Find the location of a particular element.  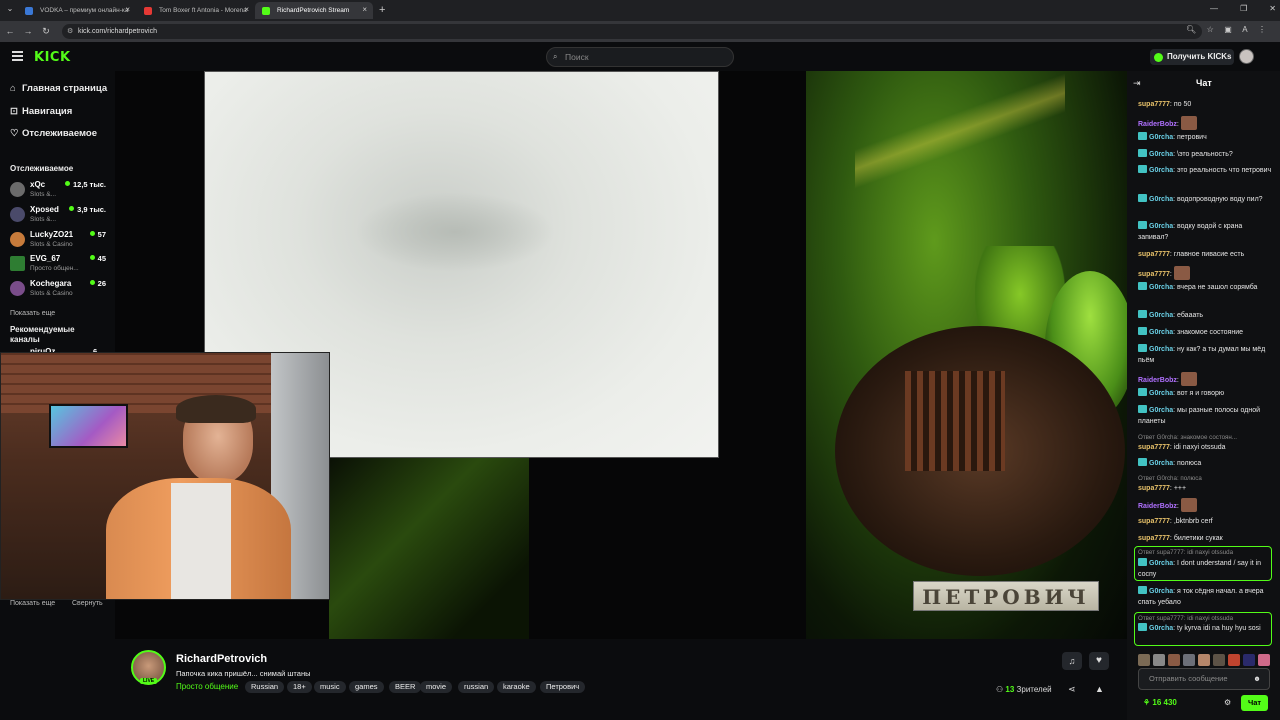

back-icon: ← is located at coordinates (10, 31).